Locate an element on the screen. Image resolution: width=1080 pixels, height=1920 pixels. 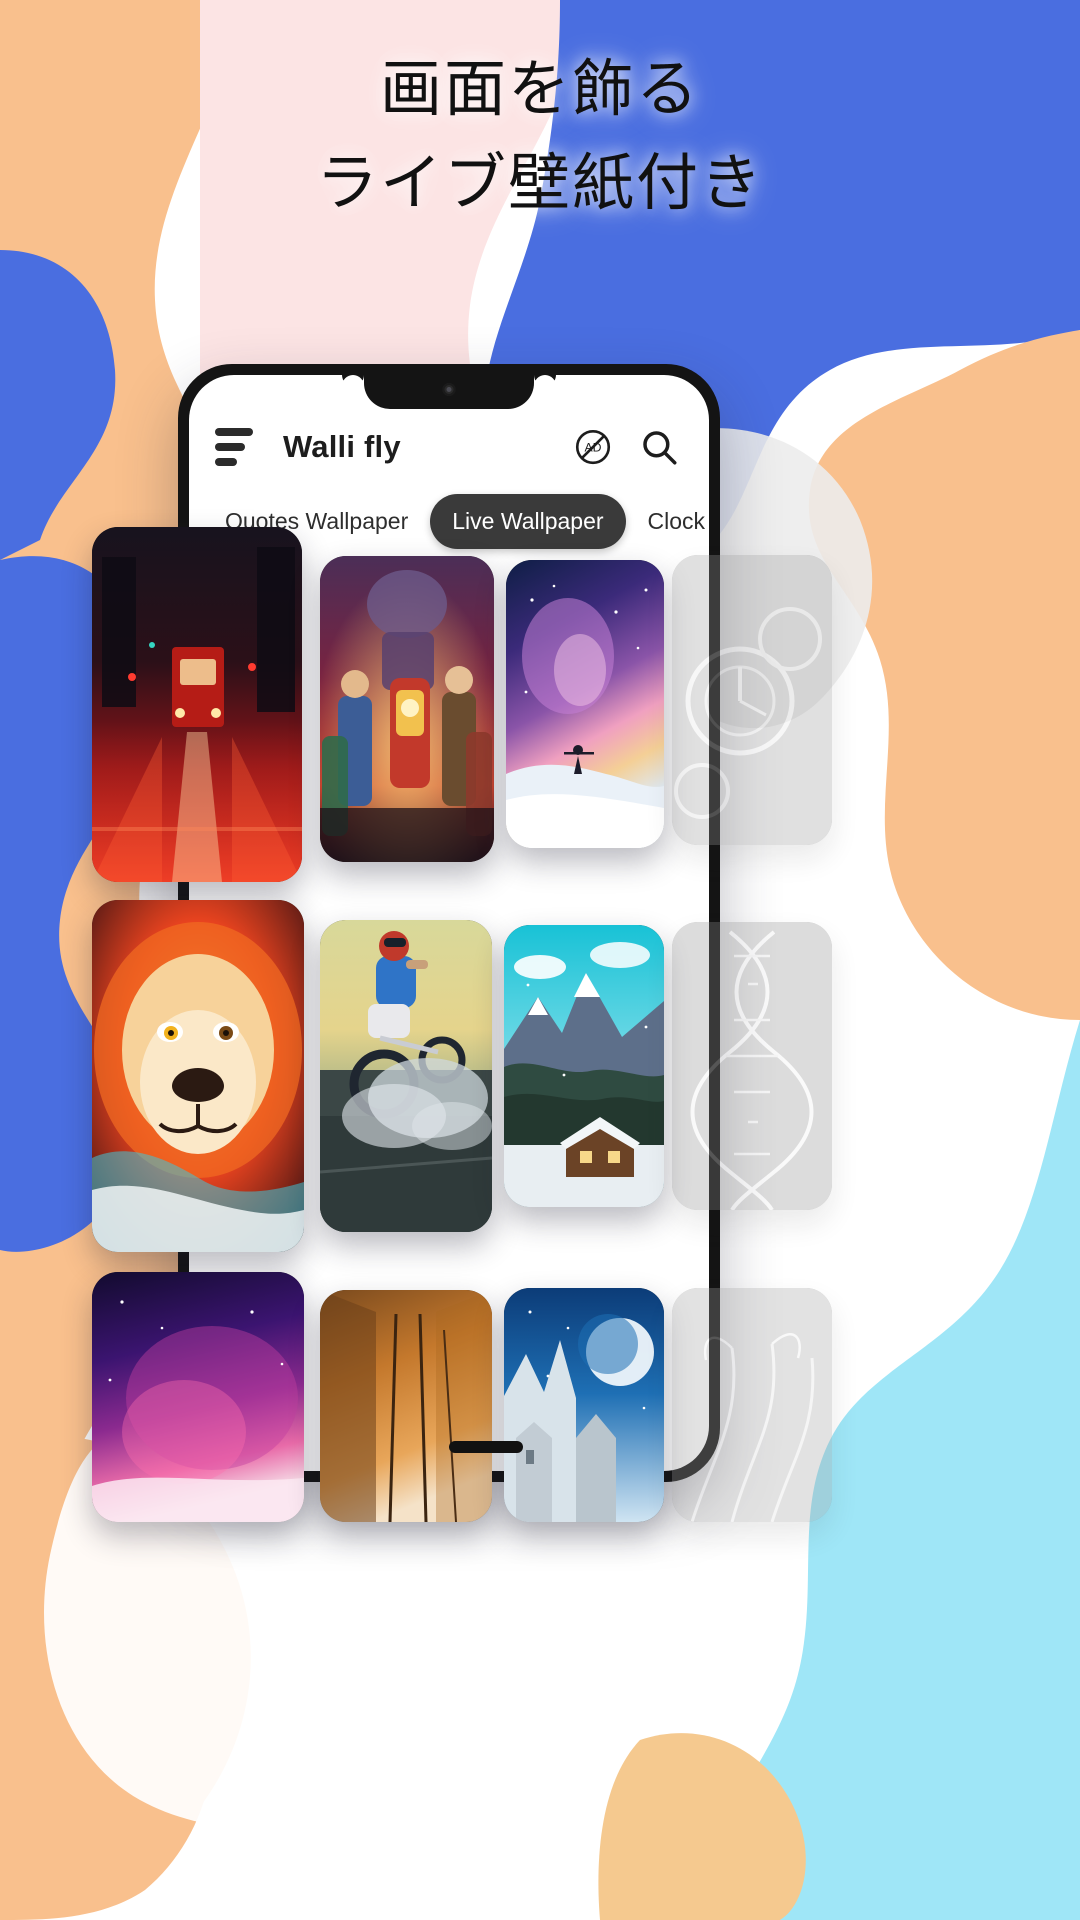
wallpaper-card-clock-gears-grayscale is located at coordinates (752, 700).